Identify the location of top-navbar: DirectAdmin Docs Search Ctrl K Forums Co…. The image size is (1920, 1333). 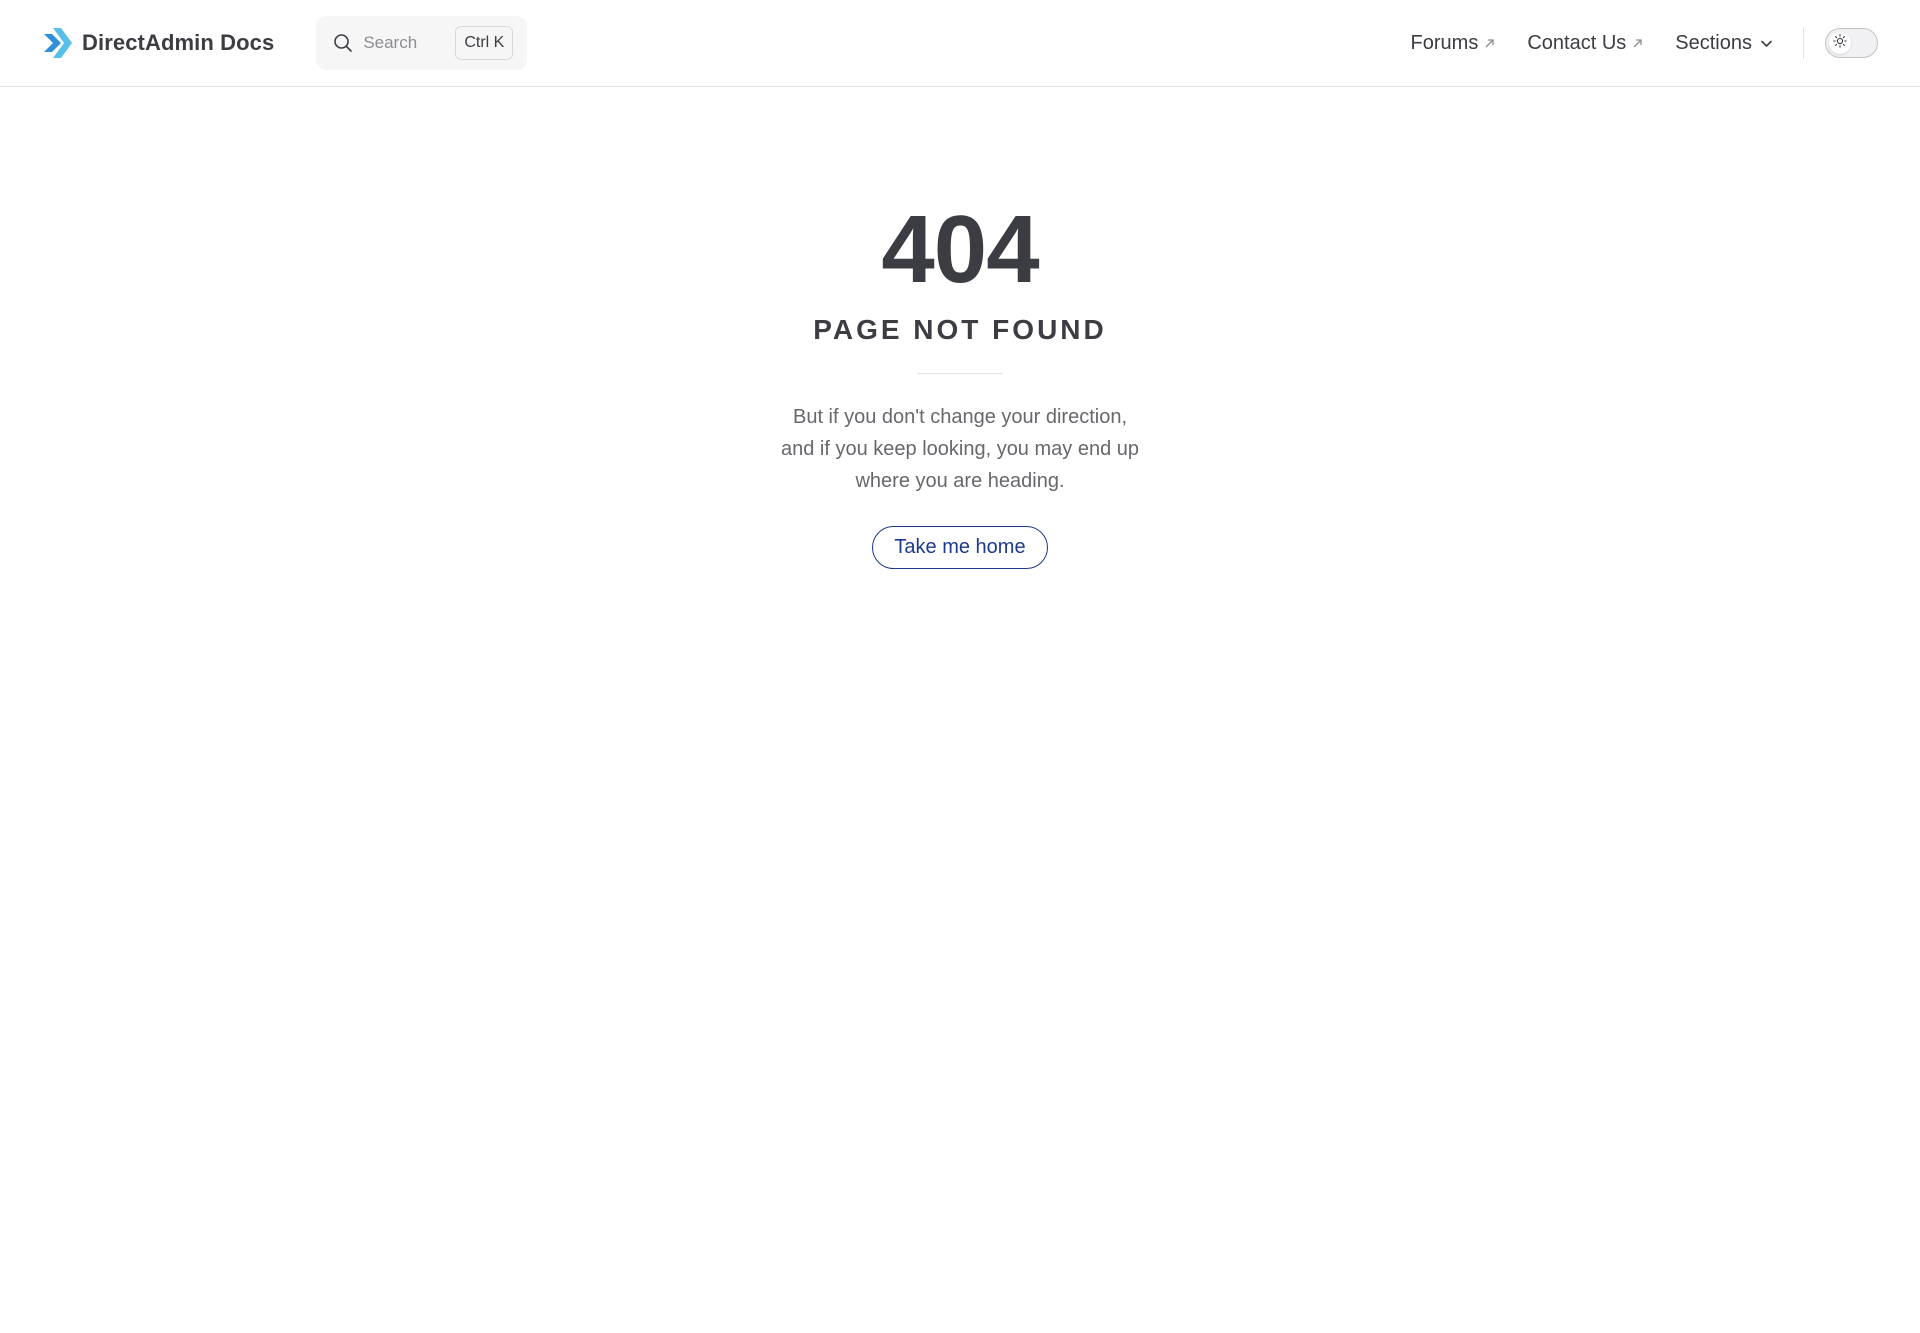
(960, 43).